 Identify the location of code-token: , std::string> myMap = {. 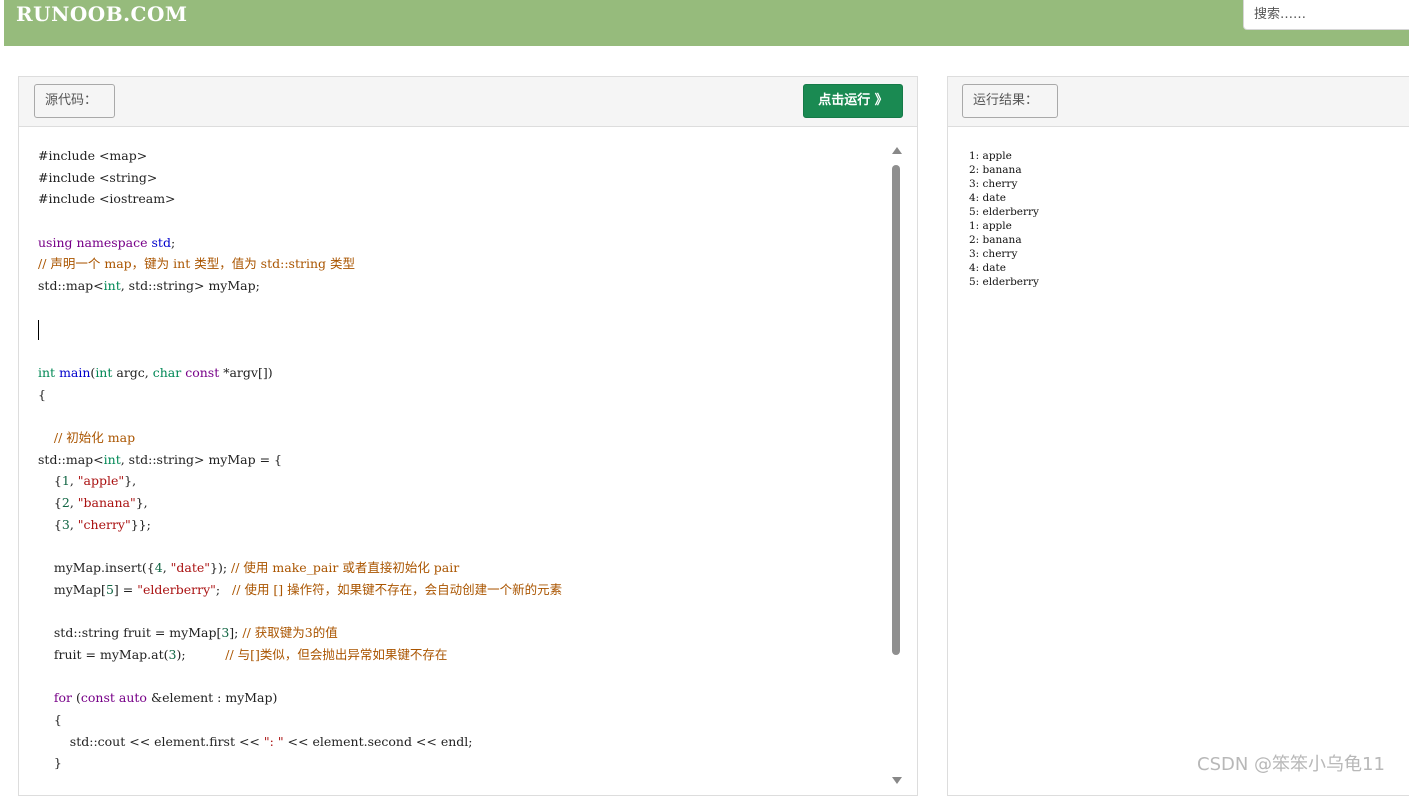
(201, 459).